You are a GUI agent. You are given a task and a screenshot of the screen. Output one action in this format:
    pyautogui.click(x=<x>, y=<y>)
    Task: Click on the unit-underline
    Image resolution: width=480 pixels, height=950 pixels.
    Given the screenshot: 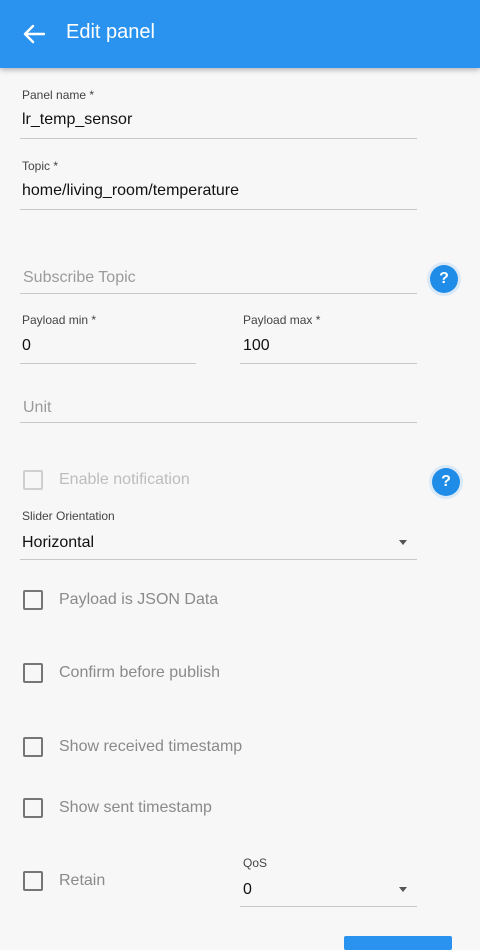 What is the action you would take?
    pyautogui.click(x=218, y=422)
    